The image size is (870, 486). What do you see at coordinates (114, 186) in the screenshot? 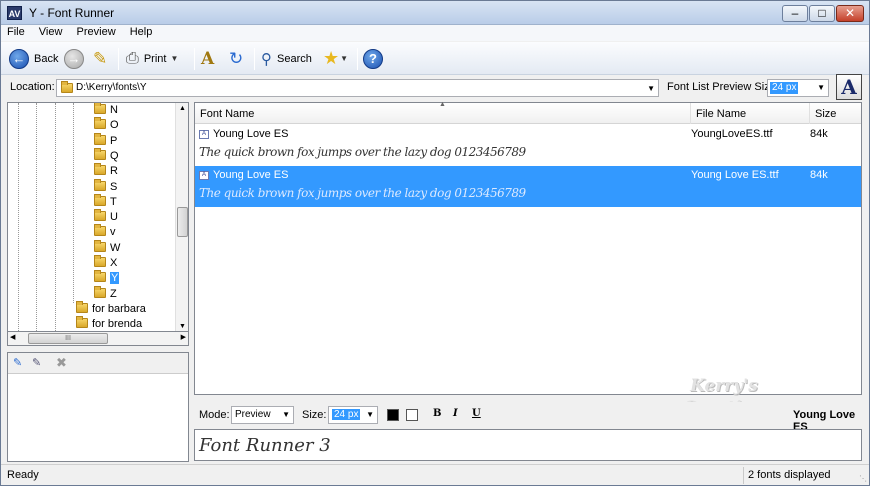
I see `tree-item-label: S` at bounding box center [114, 186].